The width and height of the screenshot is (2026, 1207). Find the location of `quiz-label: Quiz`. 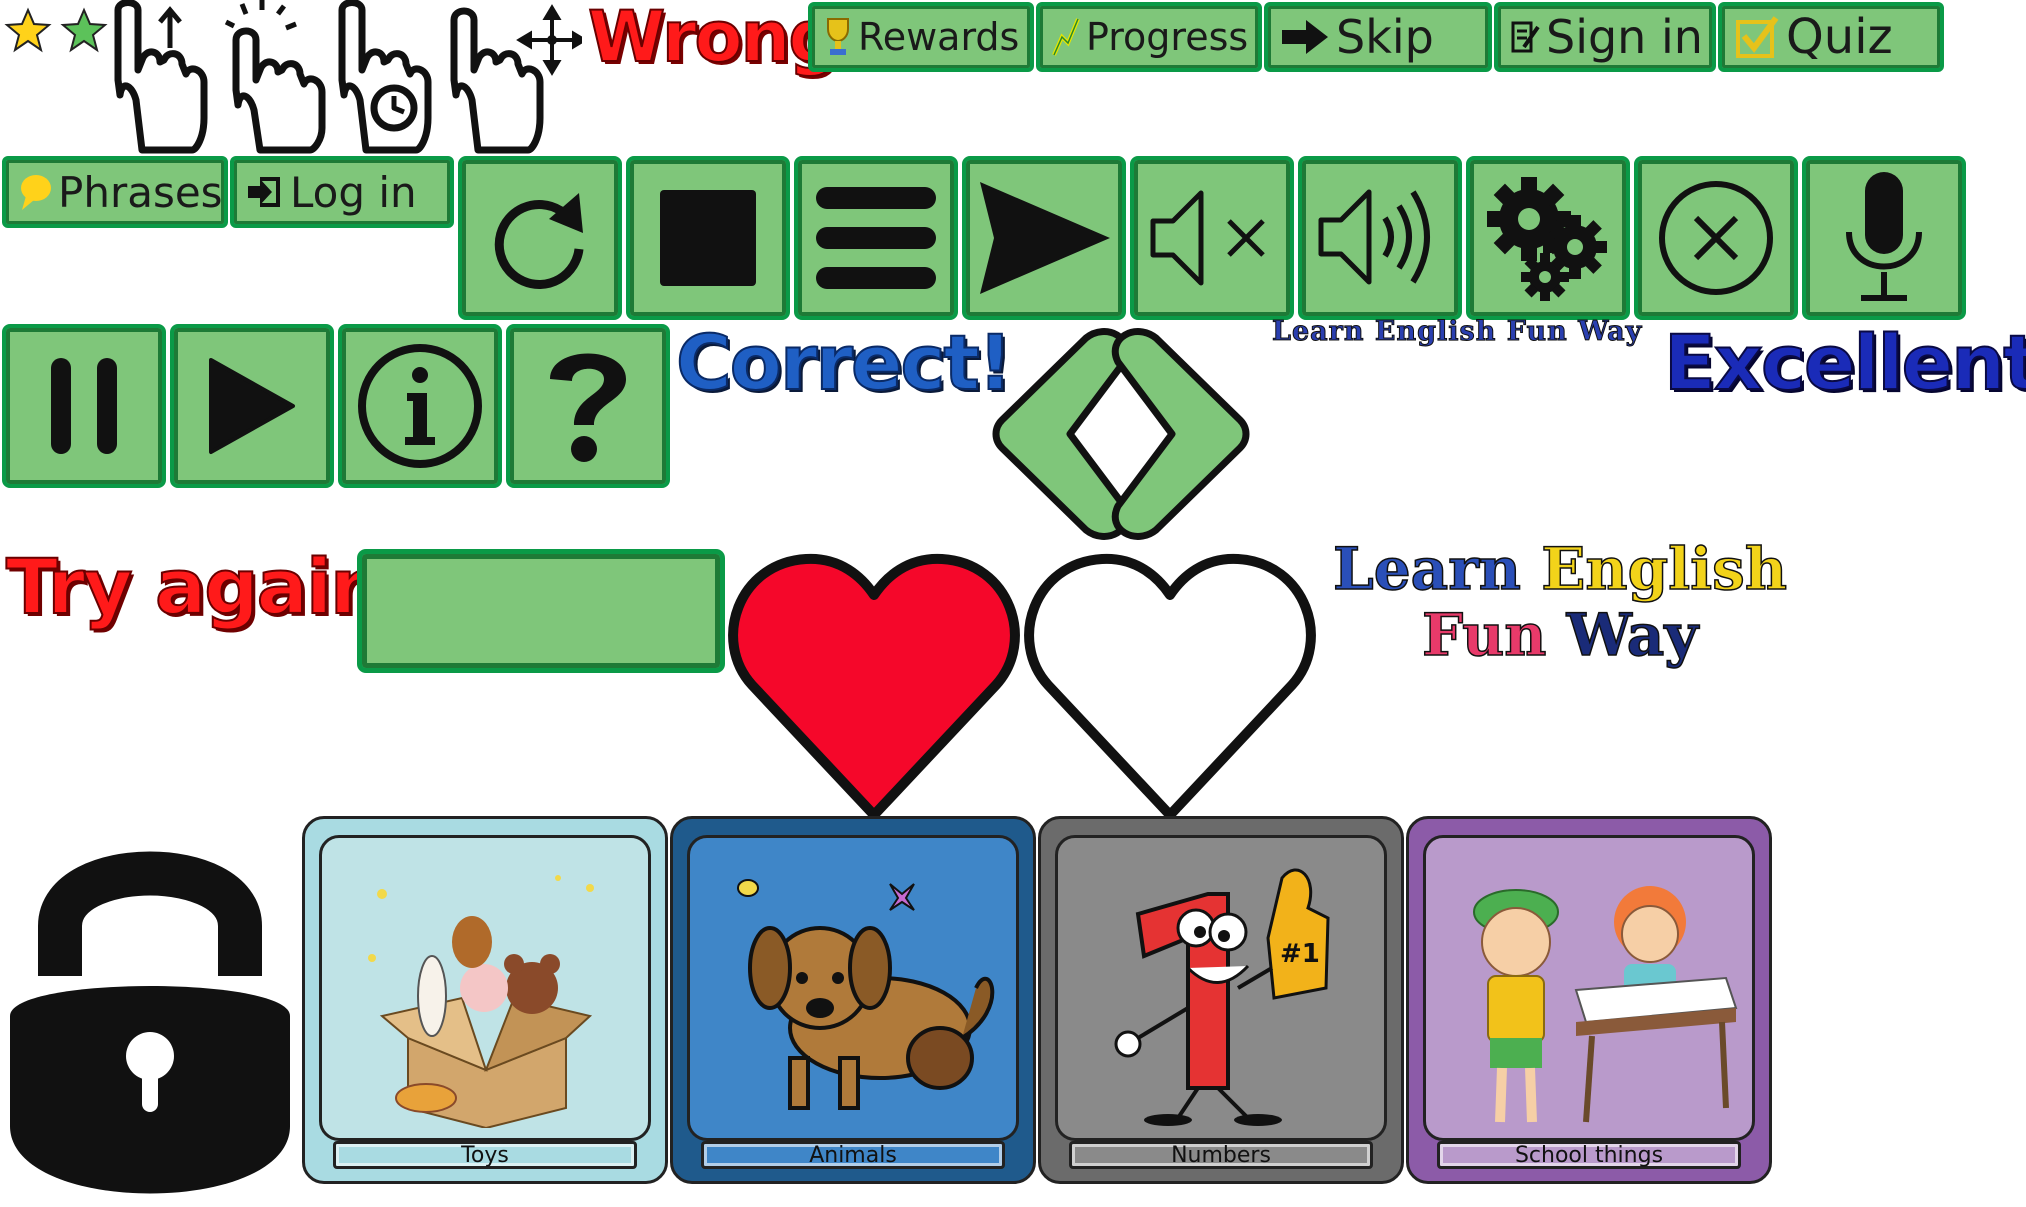

quiz-label: Quiz is located at coordinates (1839, 37).